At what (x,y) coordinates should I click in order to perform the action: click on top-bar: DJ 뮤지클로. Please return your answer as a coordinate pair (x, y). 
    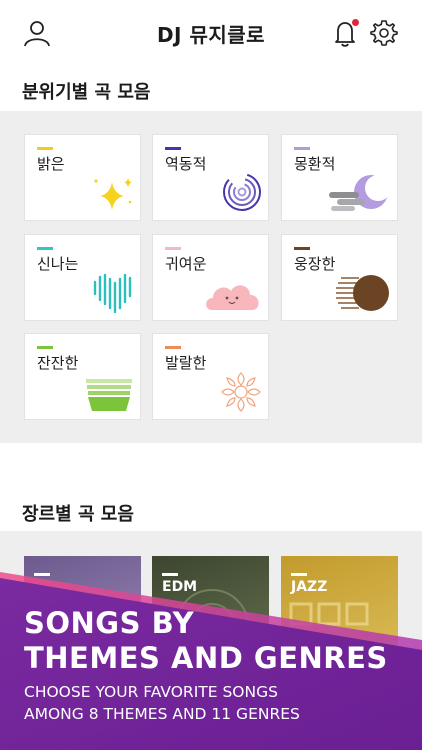
    Looking at the image, I should click on (211, 33).